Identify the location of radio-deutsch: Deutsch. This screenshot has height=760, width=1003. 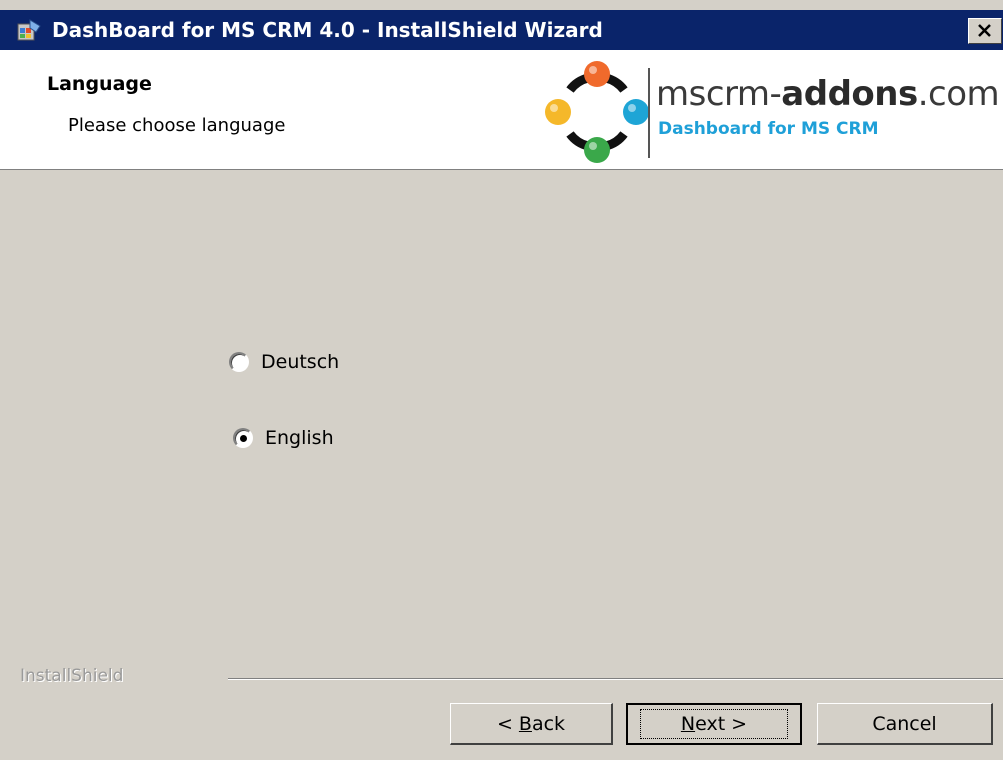
(284, 362).